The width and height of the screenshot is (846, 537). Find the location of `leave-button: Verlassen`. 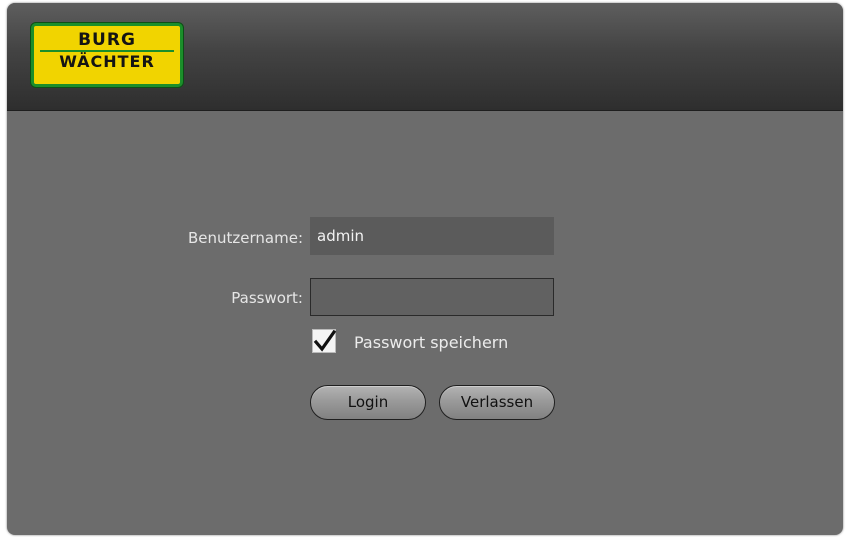

leave-button: Verlassen is located at coordinates (497, 402).